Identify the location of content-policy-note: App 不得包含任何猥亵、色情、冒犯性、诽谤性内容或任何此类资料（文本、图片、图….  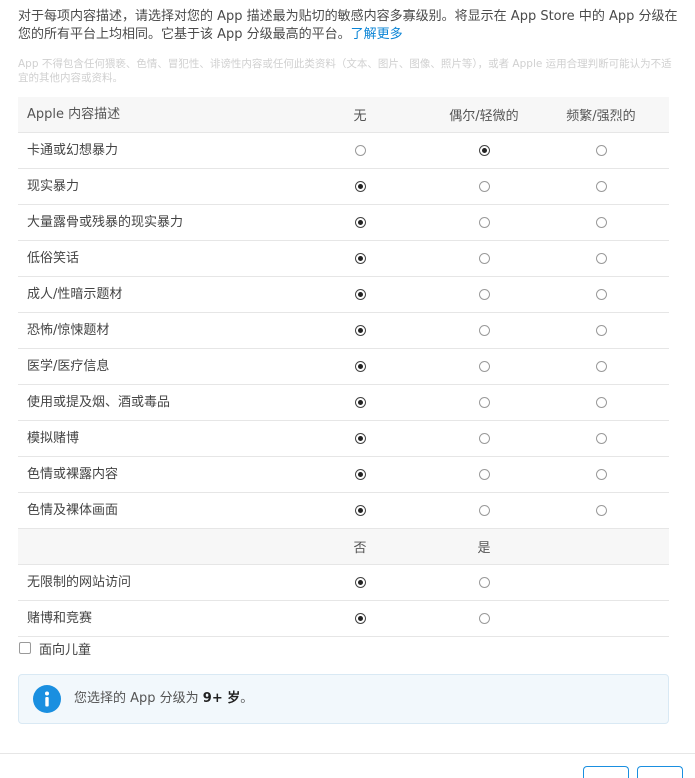
(345, 71).